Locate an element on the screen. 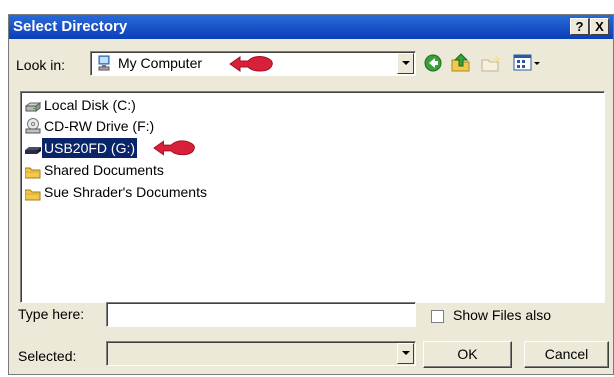  ok-button: OK is located at coordinates (467, 354).